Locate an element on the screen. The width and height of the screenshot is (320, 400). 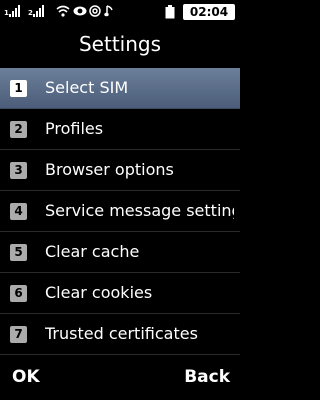
ok-softkey: OK is located at coordinates (26, 377).